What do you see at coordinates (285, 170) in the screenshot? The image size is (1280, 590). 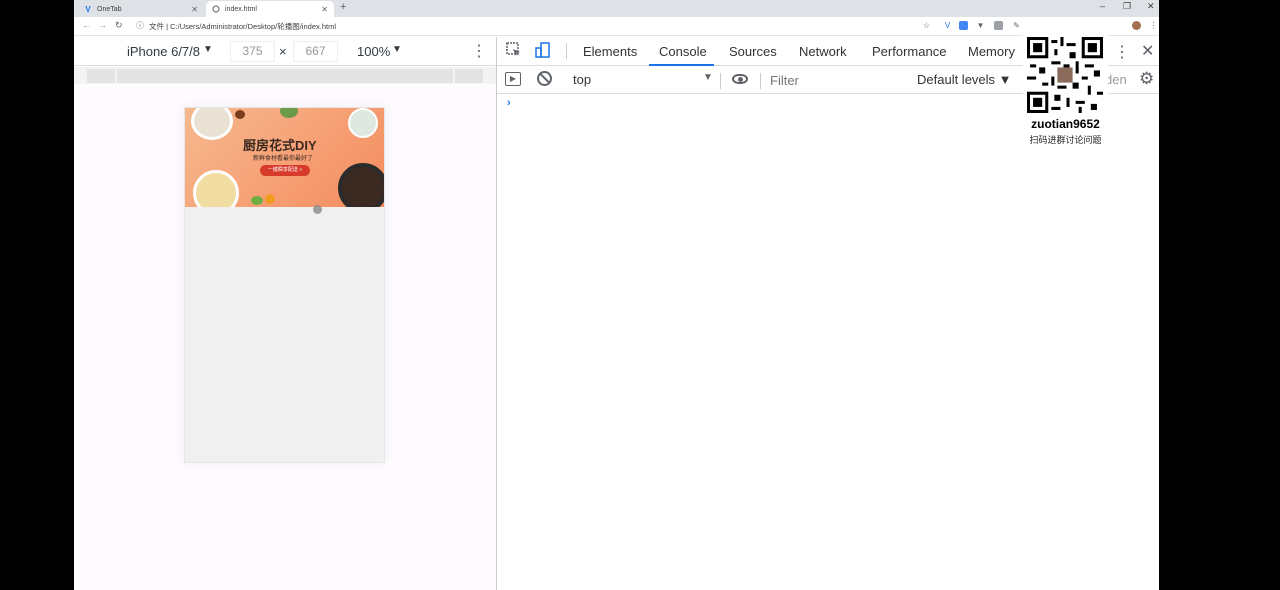 I see `banner-cta-button: 一键瞬享配送 »` at bounding box center [285, 170].